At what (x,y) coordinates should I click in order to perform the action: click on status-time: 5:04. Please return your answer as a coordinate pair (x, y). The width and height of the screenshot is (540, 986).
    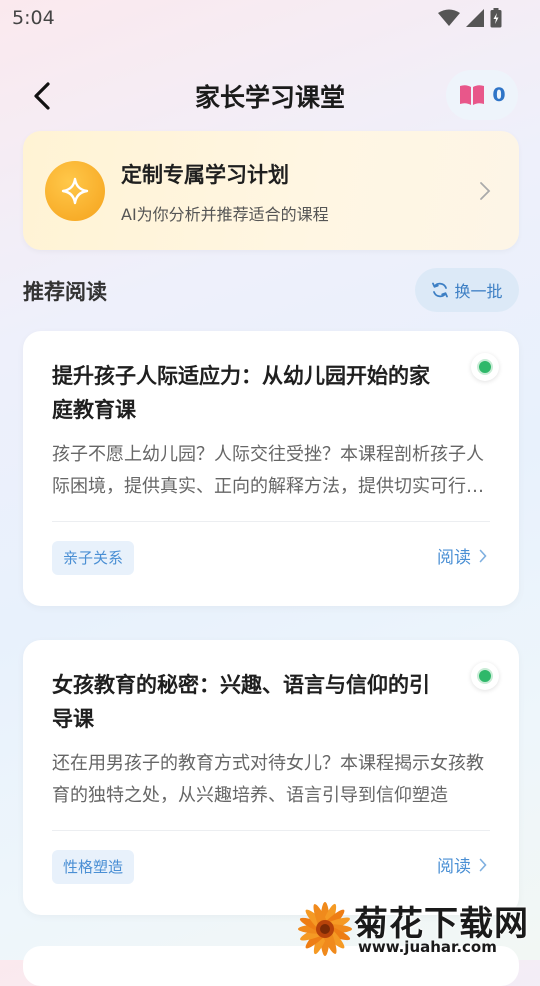
    Looking at the image, I should click on (33, 18).